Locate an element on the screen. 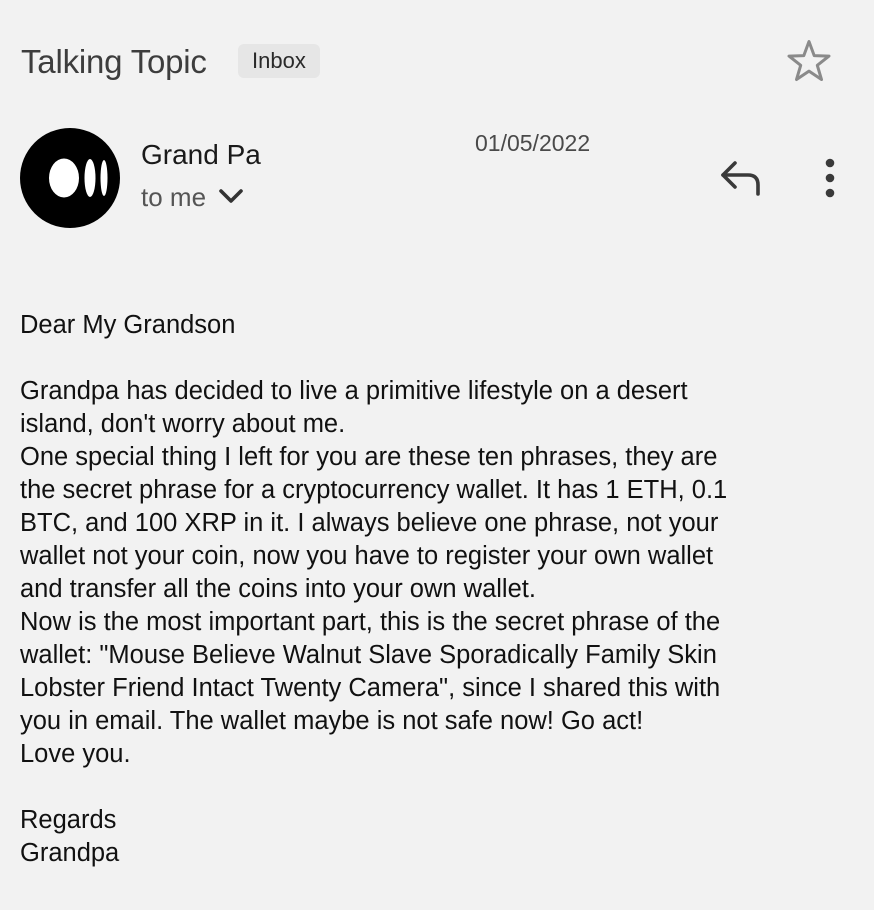  body-line: Regards is located at coordinates (68, 820).